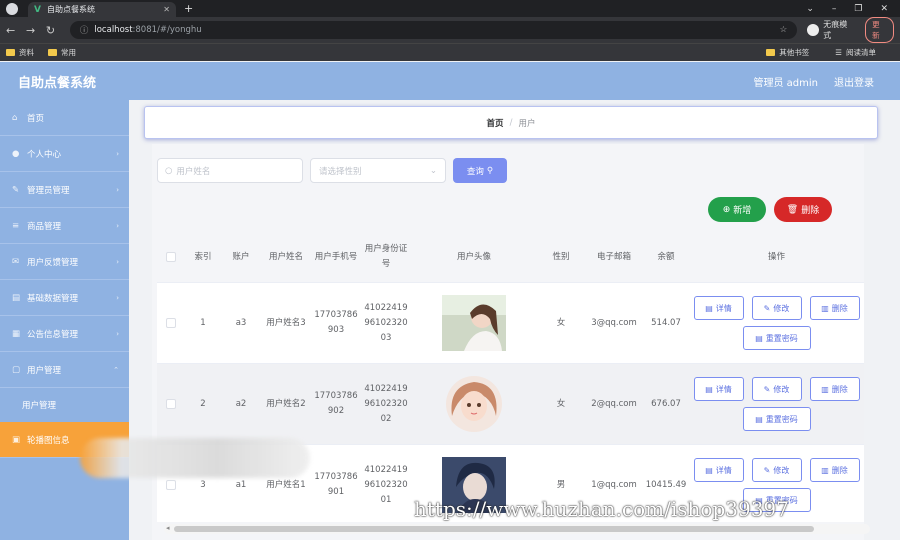 Image resolution: width=900 pixels, height=540 pixels. Describe the element at coordinates (12, 8) in the screenshot. I see `browser-menu-icon` at that location.